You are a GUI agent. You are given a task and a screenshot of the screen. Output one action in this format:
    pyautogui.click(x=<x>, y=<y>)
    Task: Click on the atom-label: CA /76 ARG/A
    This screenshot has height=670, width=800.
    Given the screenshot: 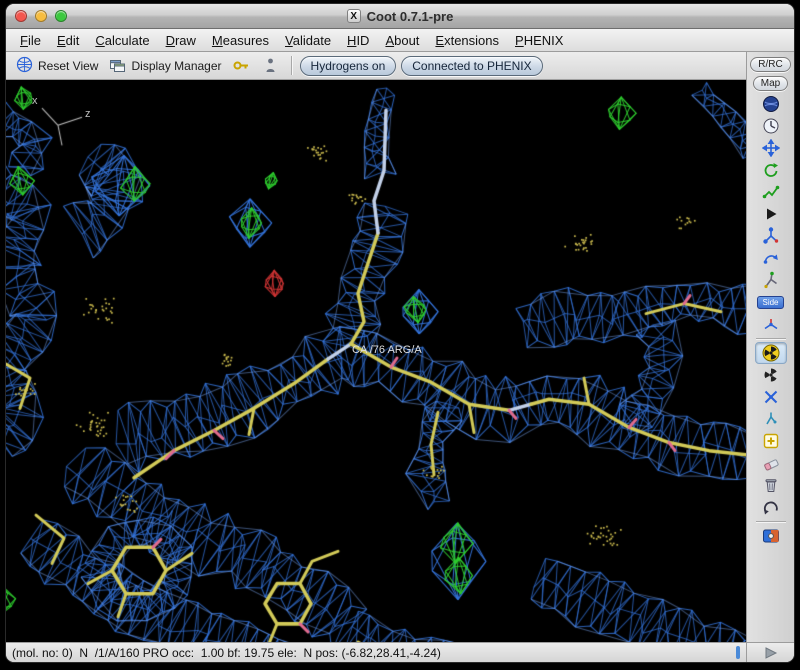 What is the action you would take?
    pyautogui.click(x=387, y=350)
    